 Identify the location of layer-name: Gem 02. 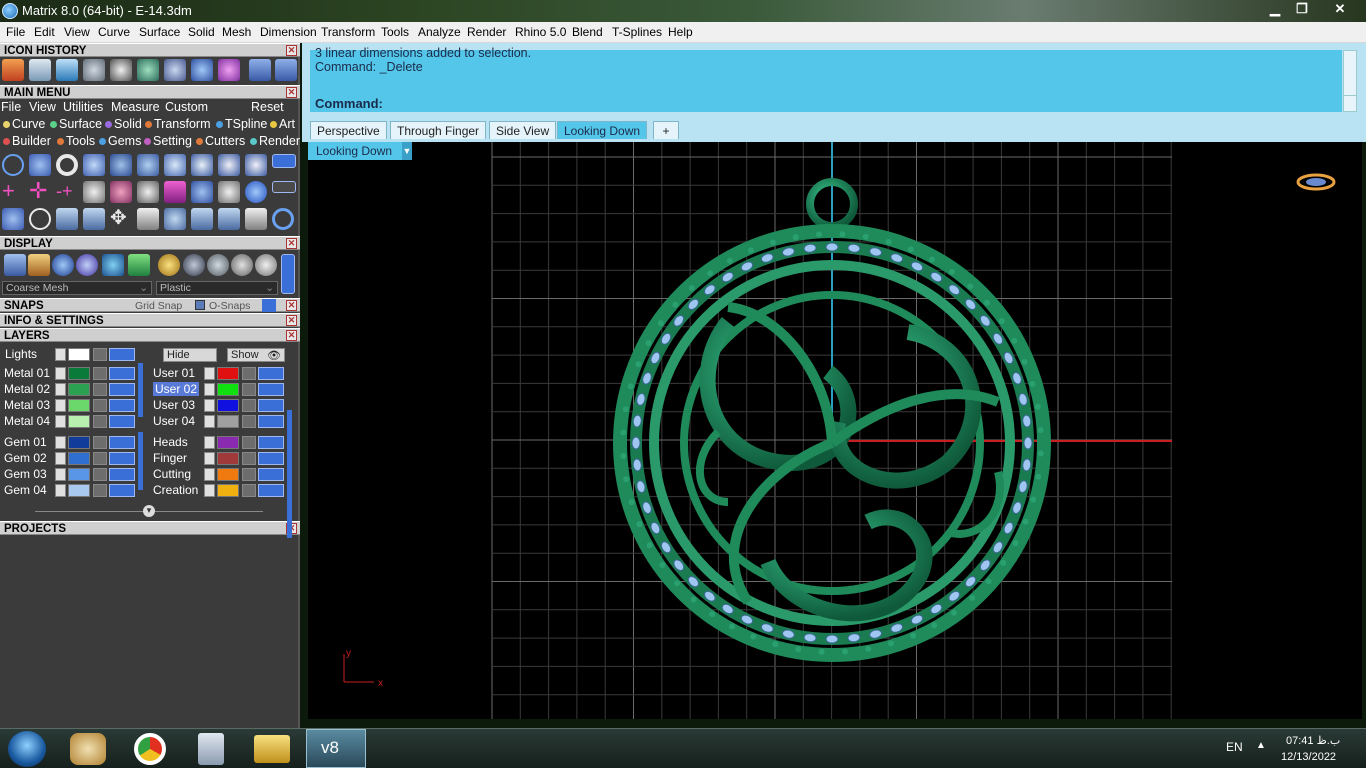
(25, 458).